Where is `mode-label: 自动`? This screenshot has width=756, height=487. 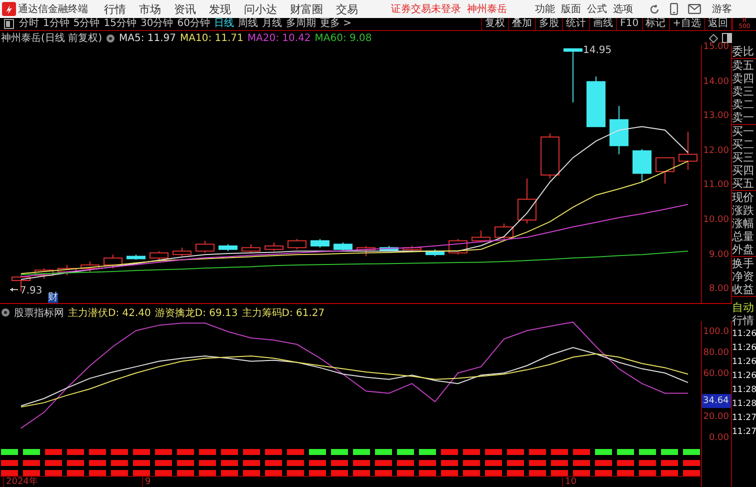 mode-label: 自动 is located at coordinates (744, 307).